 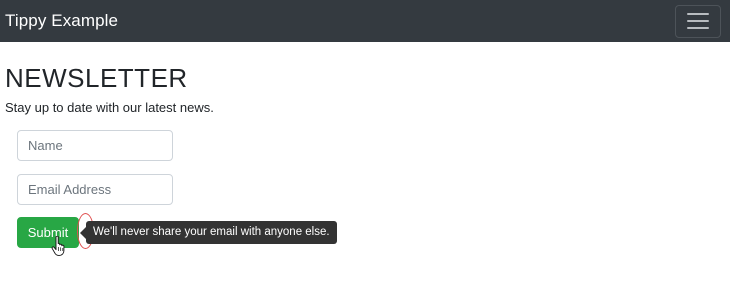 What do you see at coordinates (365, 21) in the screenshot?
I see `navbar: Tippy Example` at bounding box center [365, 21].